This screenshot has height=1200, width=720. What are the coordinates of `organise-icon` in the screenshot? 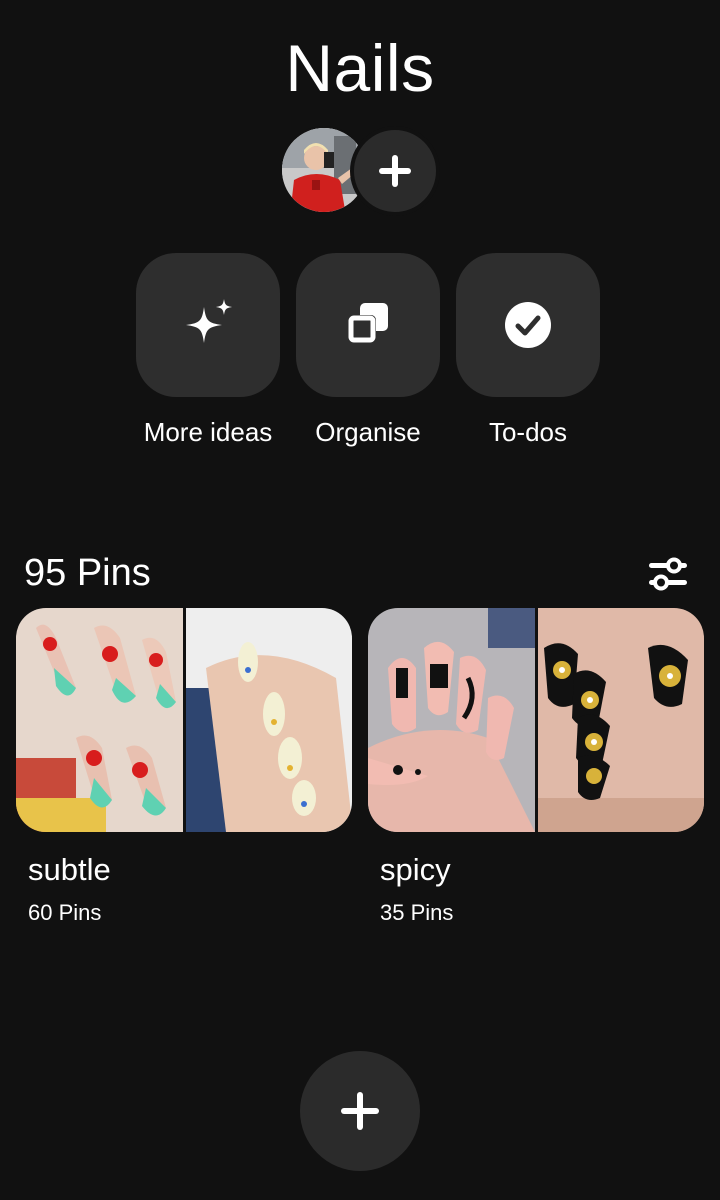 It's located at (368, 323).